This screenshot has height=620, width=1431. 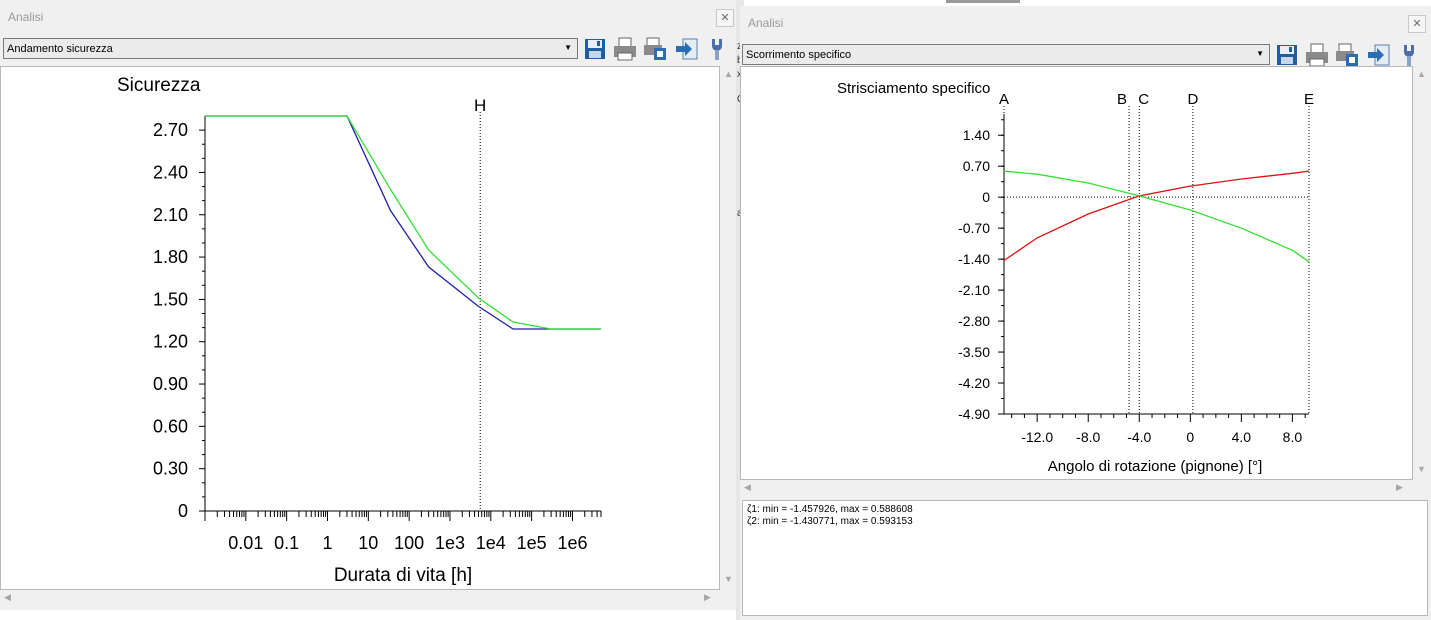 What do you see at coordinates (976, 135) in the screenshot?
I see `y-tick-label: 1.40` at bounding box center [976, 135].